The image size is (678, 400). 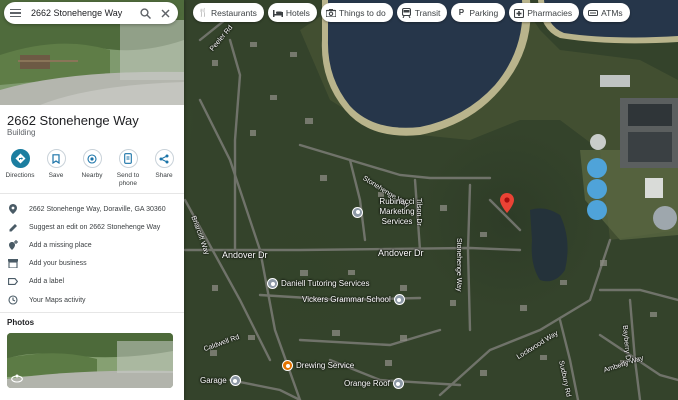 What do you see at coordinates (277, 13) in the screenshot?
I see `hotel-icon` at bounding box center [277, 13].